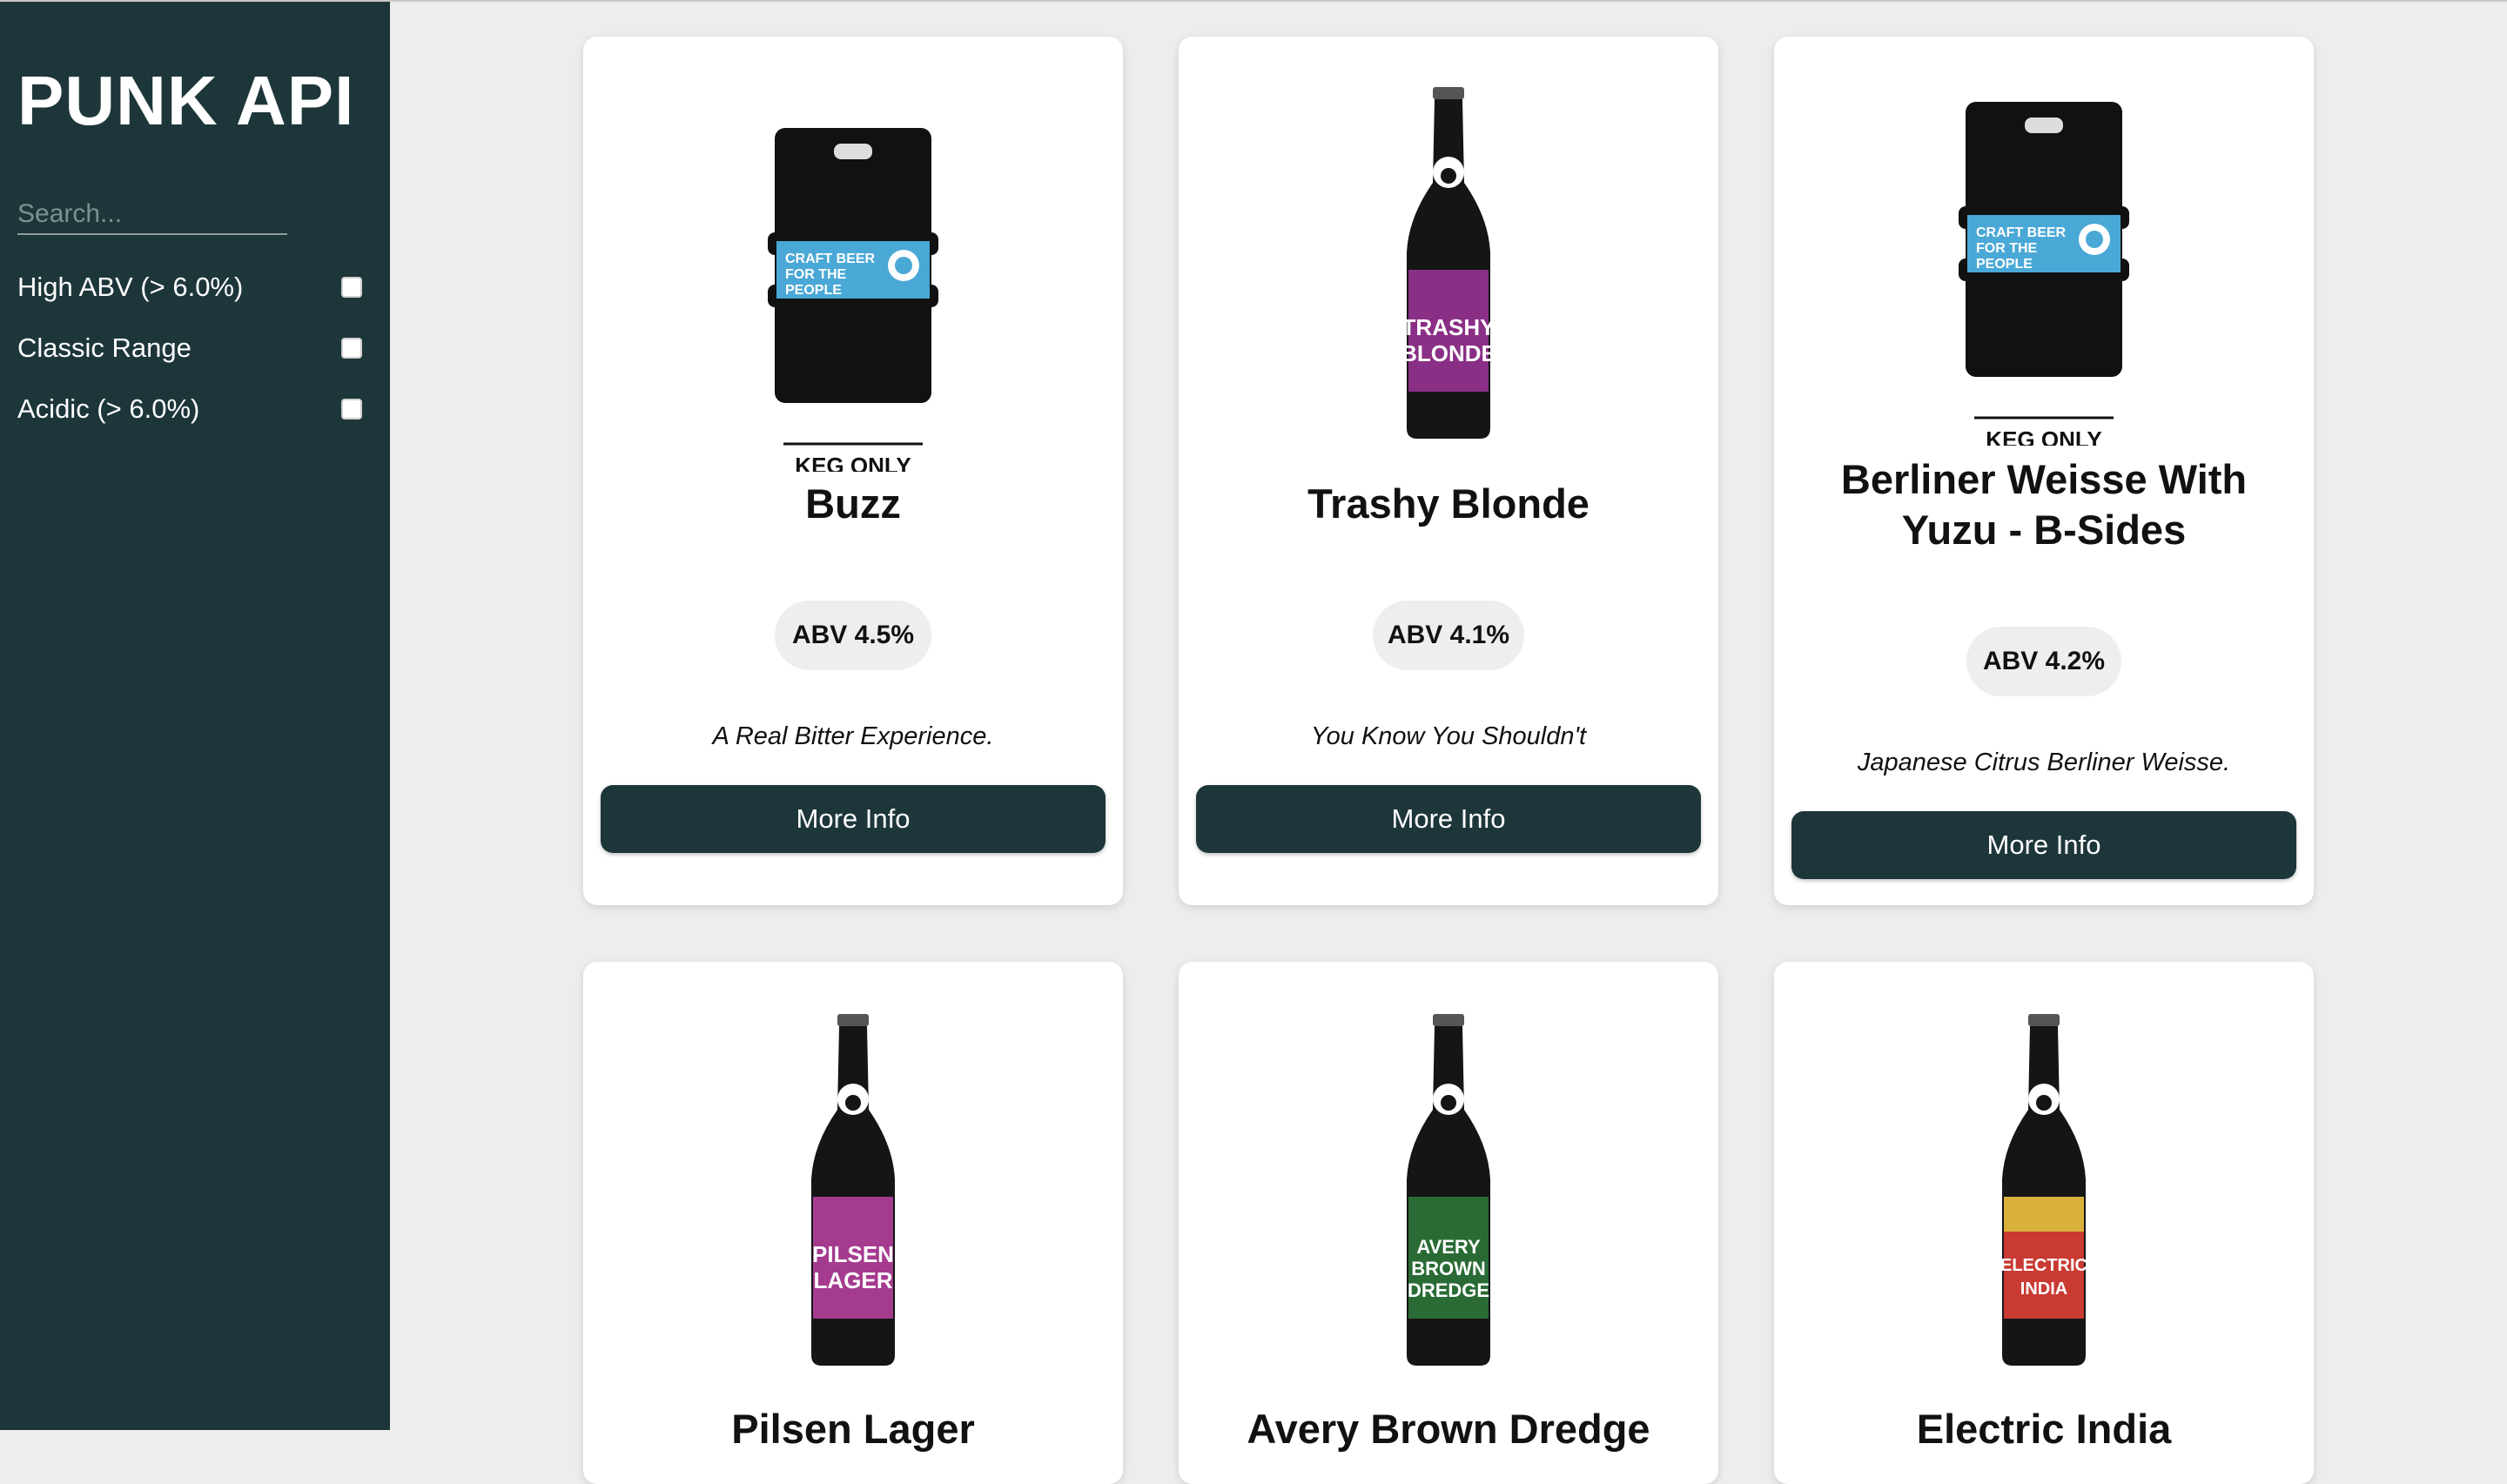  What do you see at coordinates (1448, 353) in the screenshot?
I see `svg-text: BLONDE` at bounding box center [1448, 353].